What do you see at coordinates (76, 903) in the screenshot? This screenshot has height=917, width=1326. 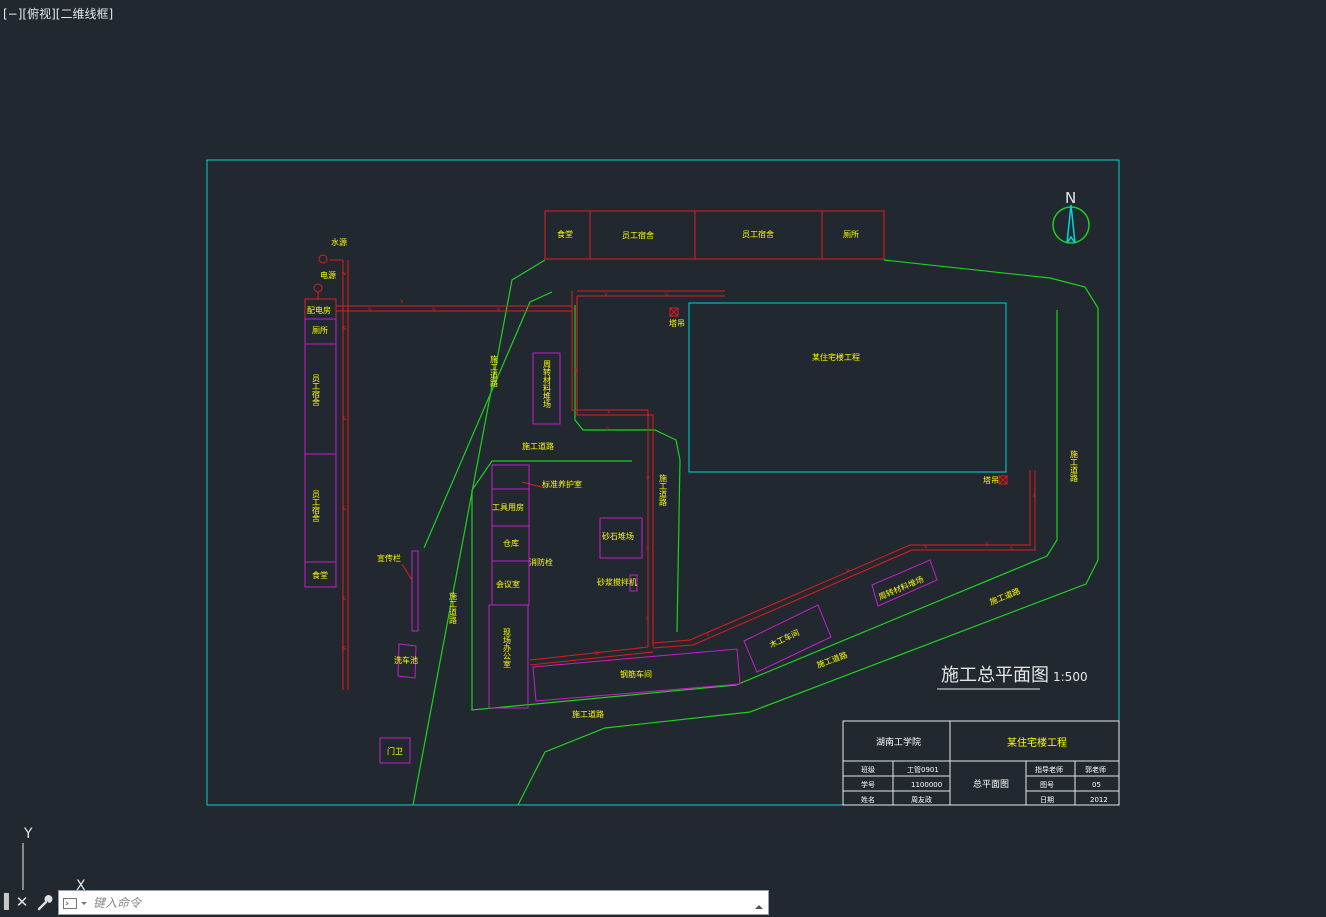 I see `command-prompt-icon` at bounding box center [76, 903].